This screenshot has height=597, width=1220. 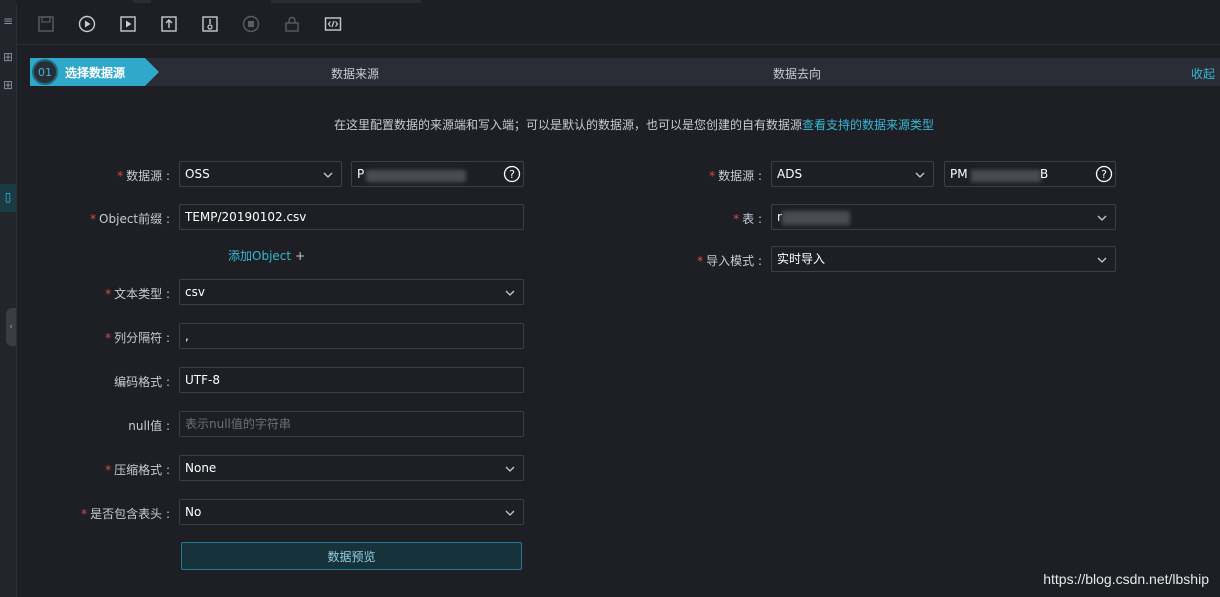 I want to click on stop-icon, so click(x=251, y=24).